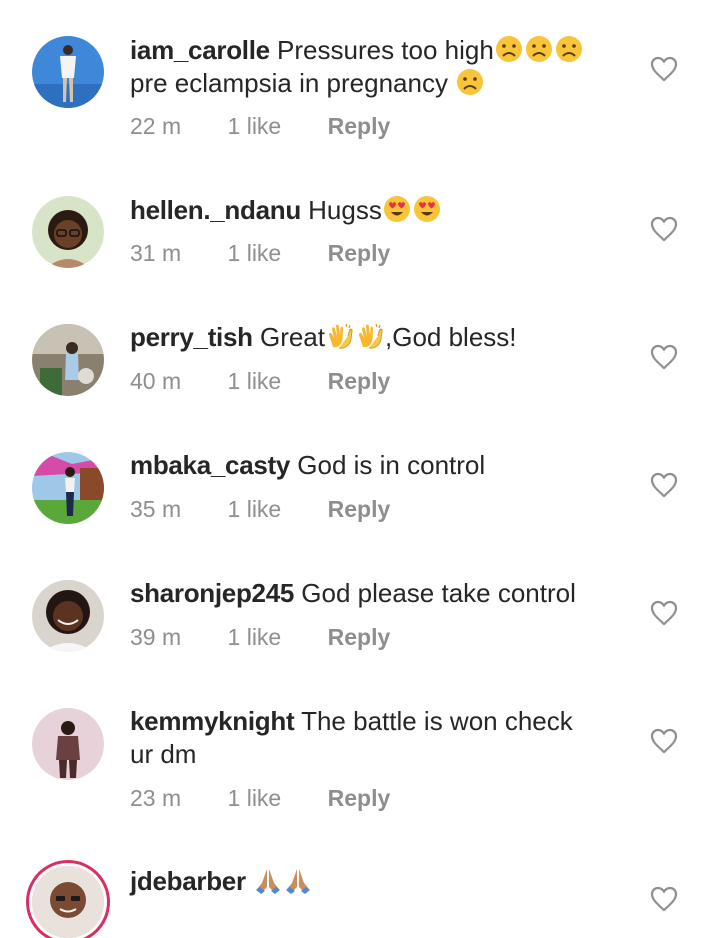 Image resolution: width=720 pixels, height=938 pixels. Describe the element at coordinates (156, 126) in the screenshot. I see `comment-time: 22 m` at that location.